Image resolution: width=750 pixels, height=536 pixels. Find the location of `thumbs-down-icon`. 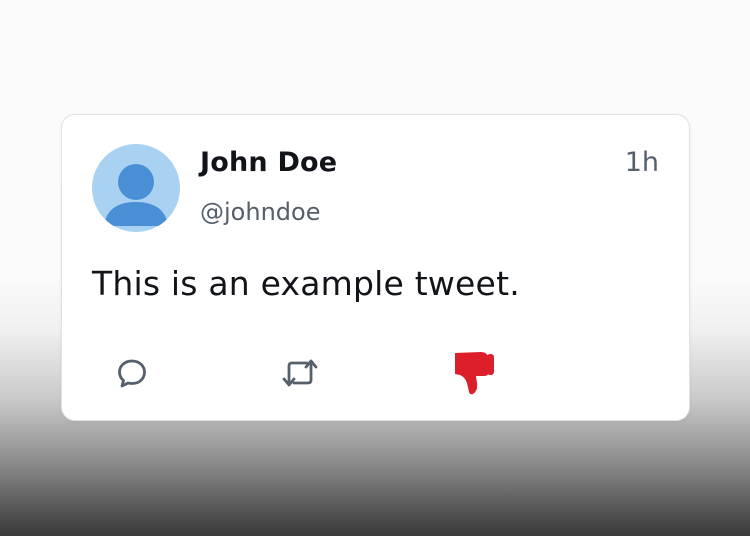

thumbs-down-icon is located at coordinates (474, 373).